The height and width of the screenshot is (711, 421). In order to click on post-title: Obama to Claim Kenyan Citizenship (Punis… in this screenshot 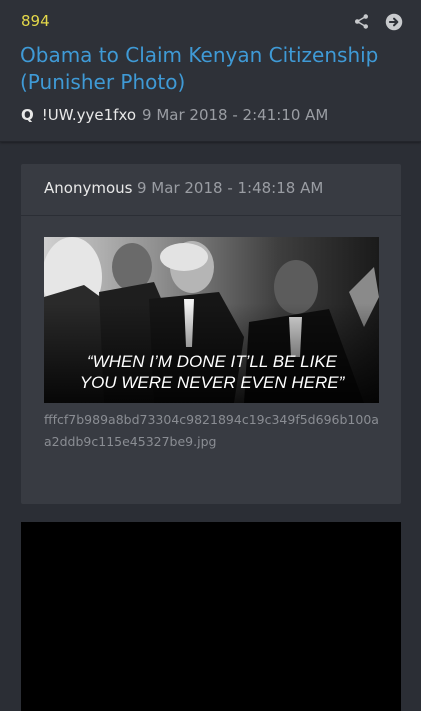, I will do `click(212, 69)`.